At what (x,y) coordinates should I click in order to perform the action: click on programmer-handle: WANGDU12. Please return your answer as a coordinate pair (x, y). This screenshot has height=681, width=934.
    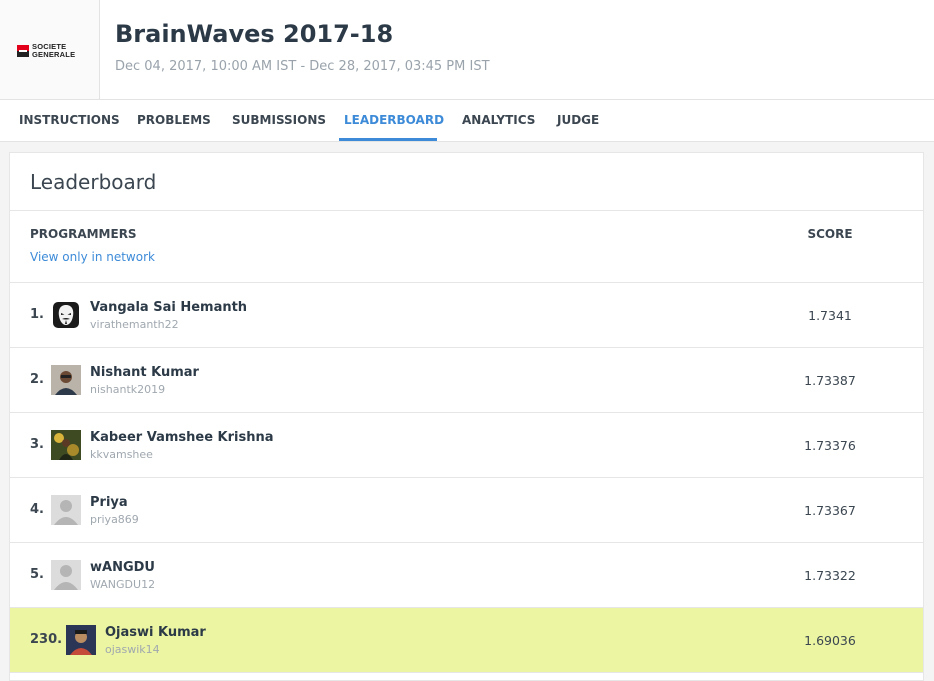
    Looking at the image, I should click on (123, 584).